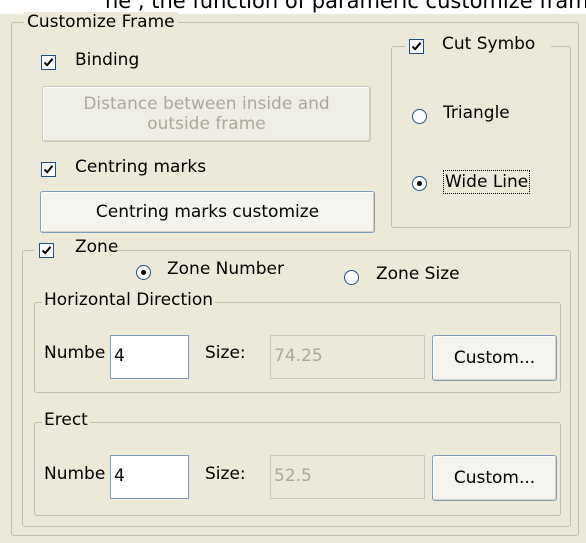 The width and height of the screenshot is (586, 543). I want to click on erect-title: Erect, so click(66, 420).